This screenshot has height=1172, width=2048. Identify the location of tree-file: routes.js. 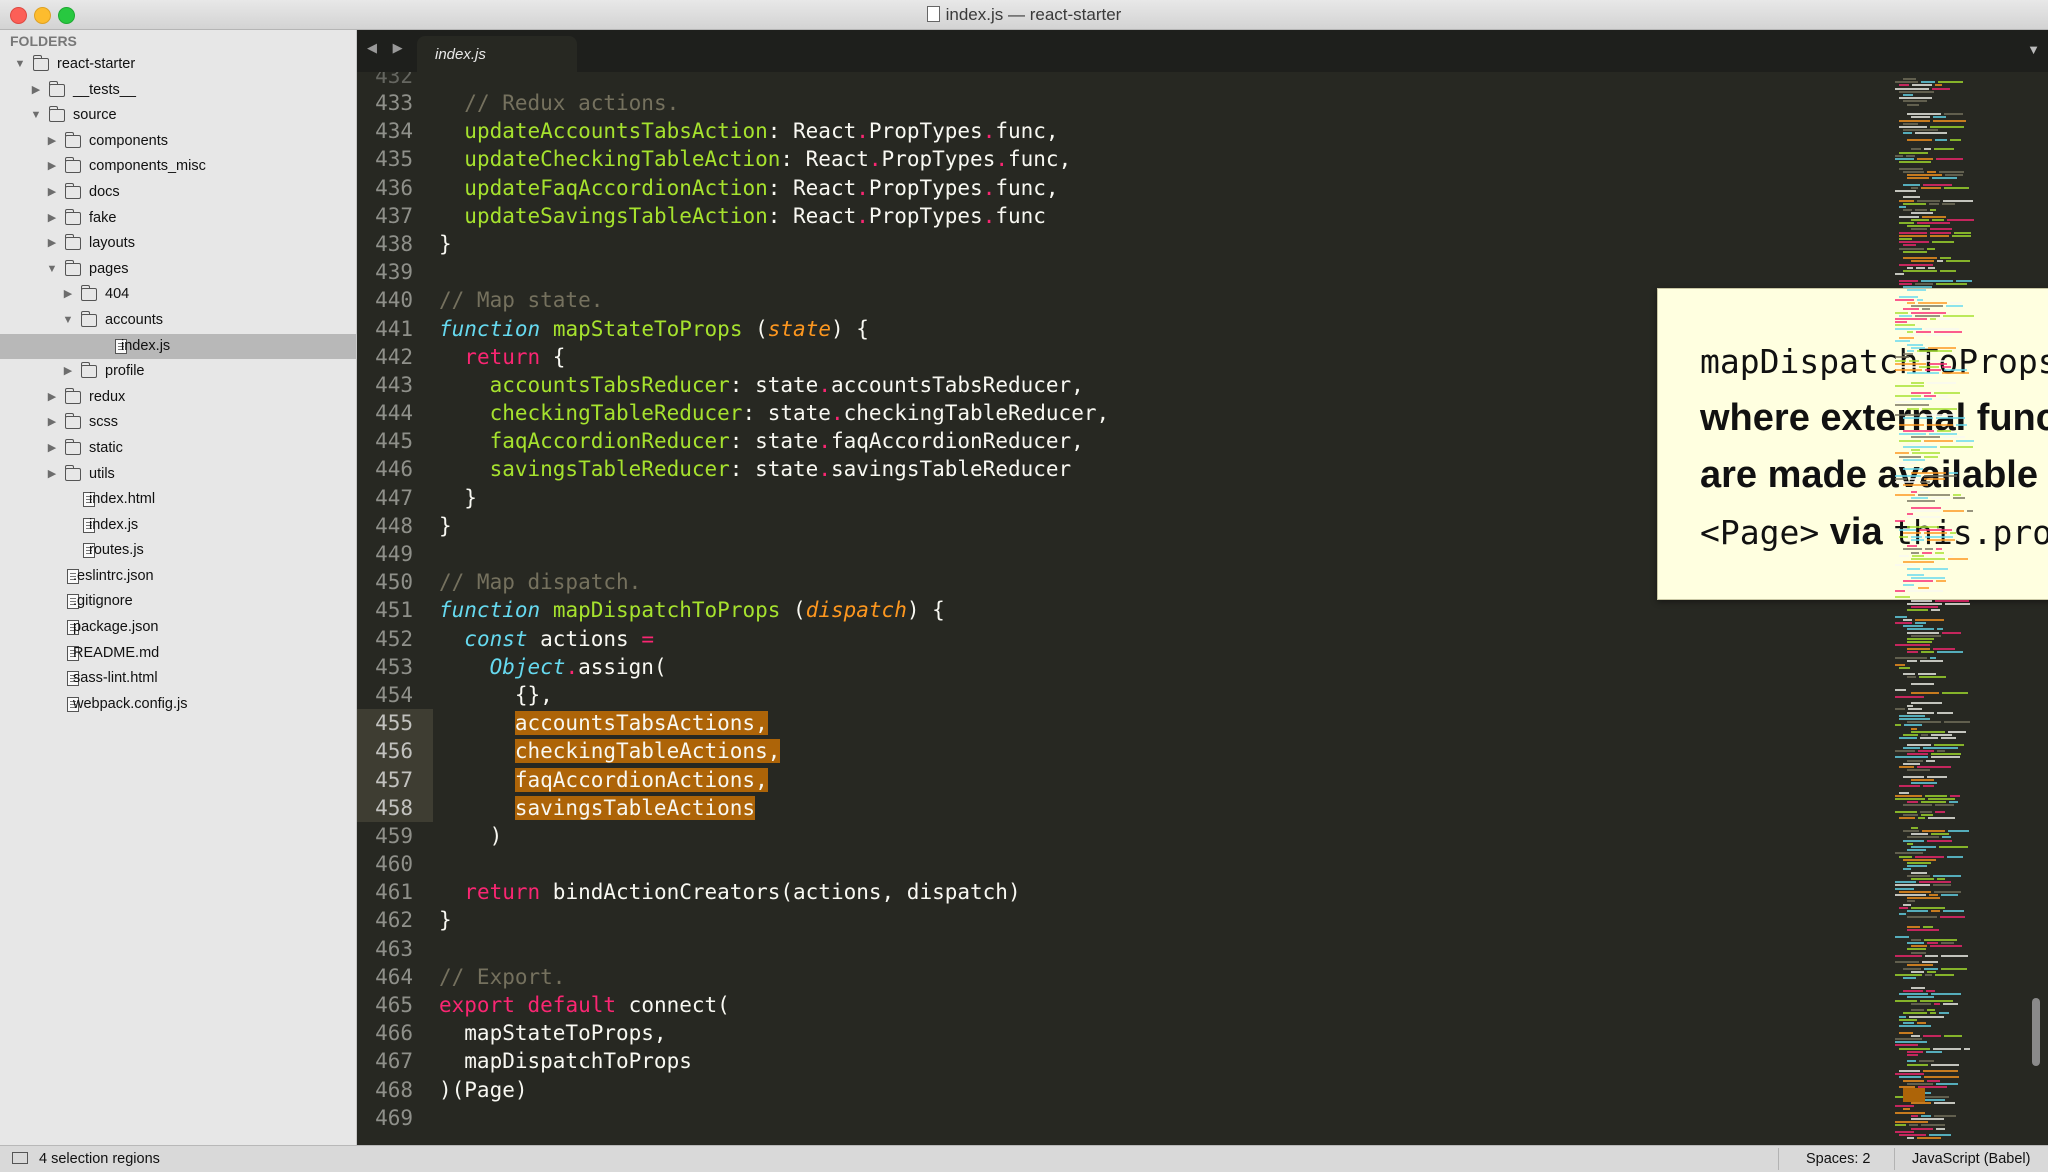
(178, 551).